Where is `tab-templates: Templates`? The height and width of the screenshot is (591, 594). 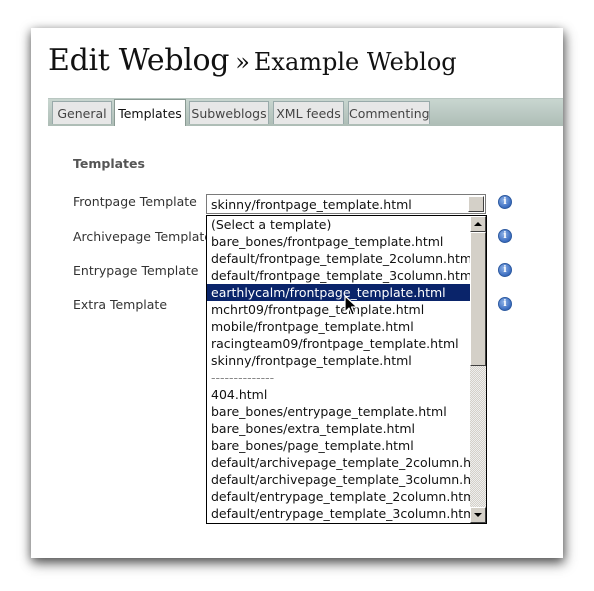
tab-templates: Templates is located at coordinates (150, 112).